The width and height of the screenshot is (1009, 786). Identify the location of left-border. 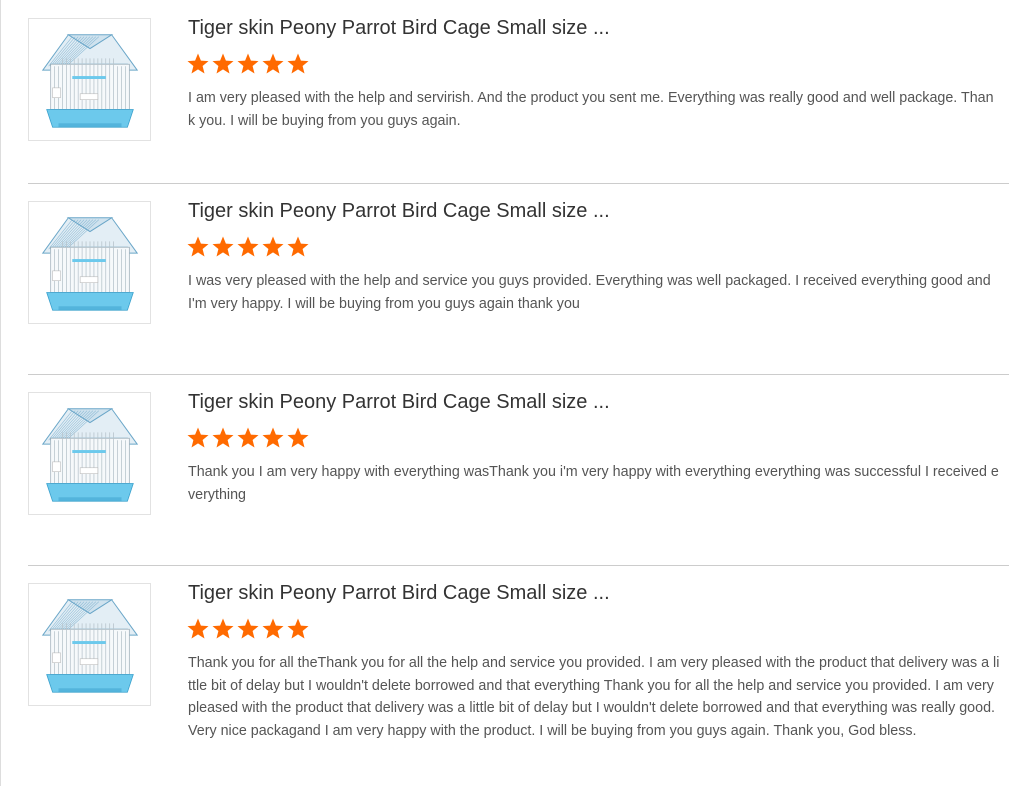
(0, 393).